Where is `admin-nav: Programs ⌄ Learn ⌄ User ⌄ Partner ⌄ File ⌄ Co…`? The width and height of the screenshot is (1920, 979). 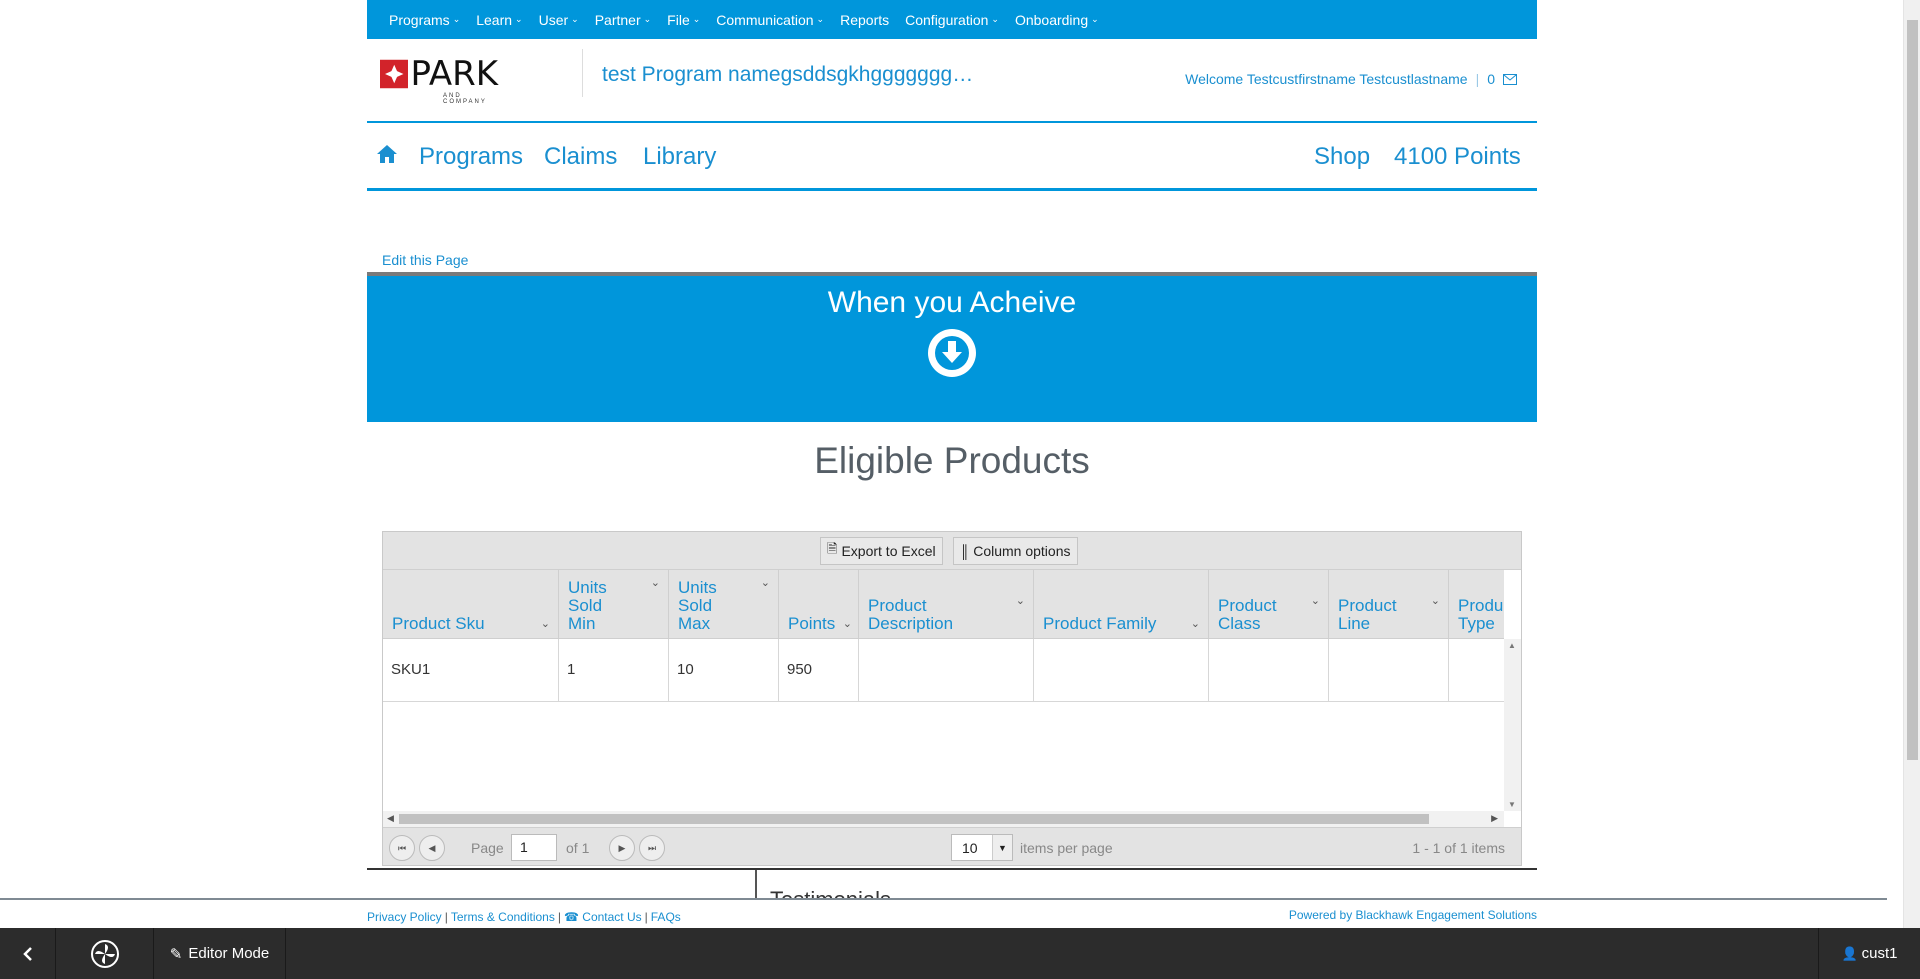
admin-nav: Programs ⌄ Learn ⌄ User ⌄ Partner ⌄ File ⌄ Co… is located at coordinates (952, 19).